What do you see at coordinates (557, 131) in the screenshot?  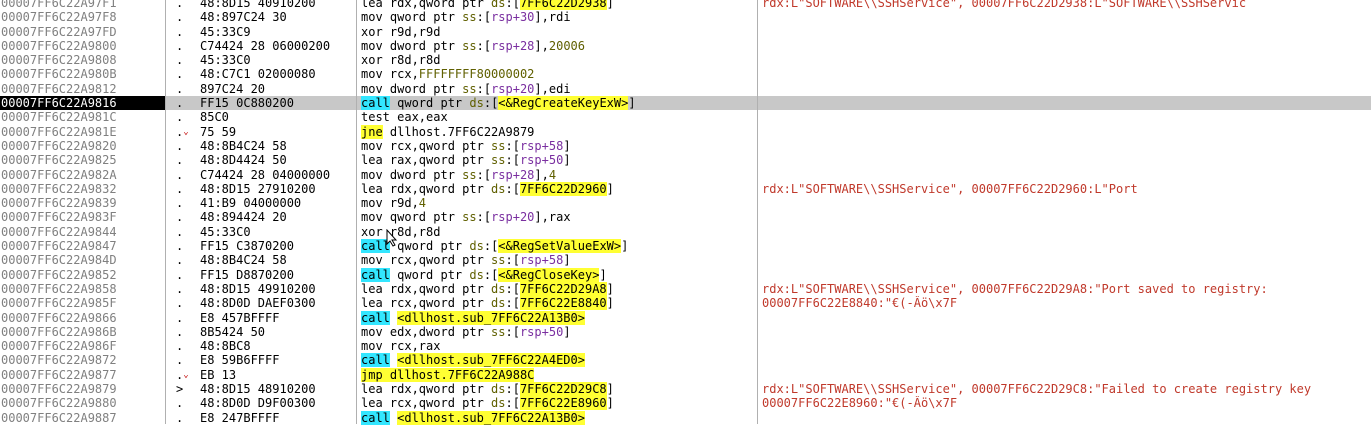 I see `instruction-cell: jne dllhost.7FF6C22A9879` at bounding box center [557, 131].